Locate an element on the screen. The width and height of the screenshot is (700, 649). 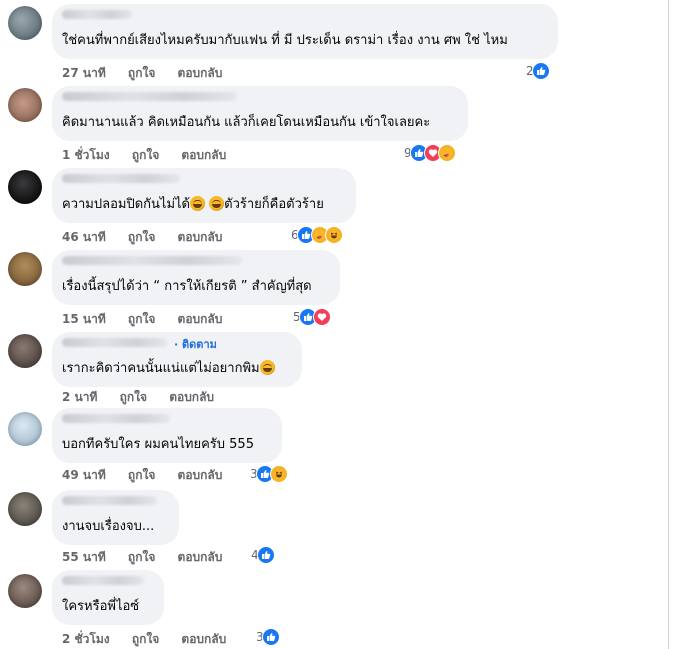
reaction-summary: 6 is located at coordinates (317, 235).